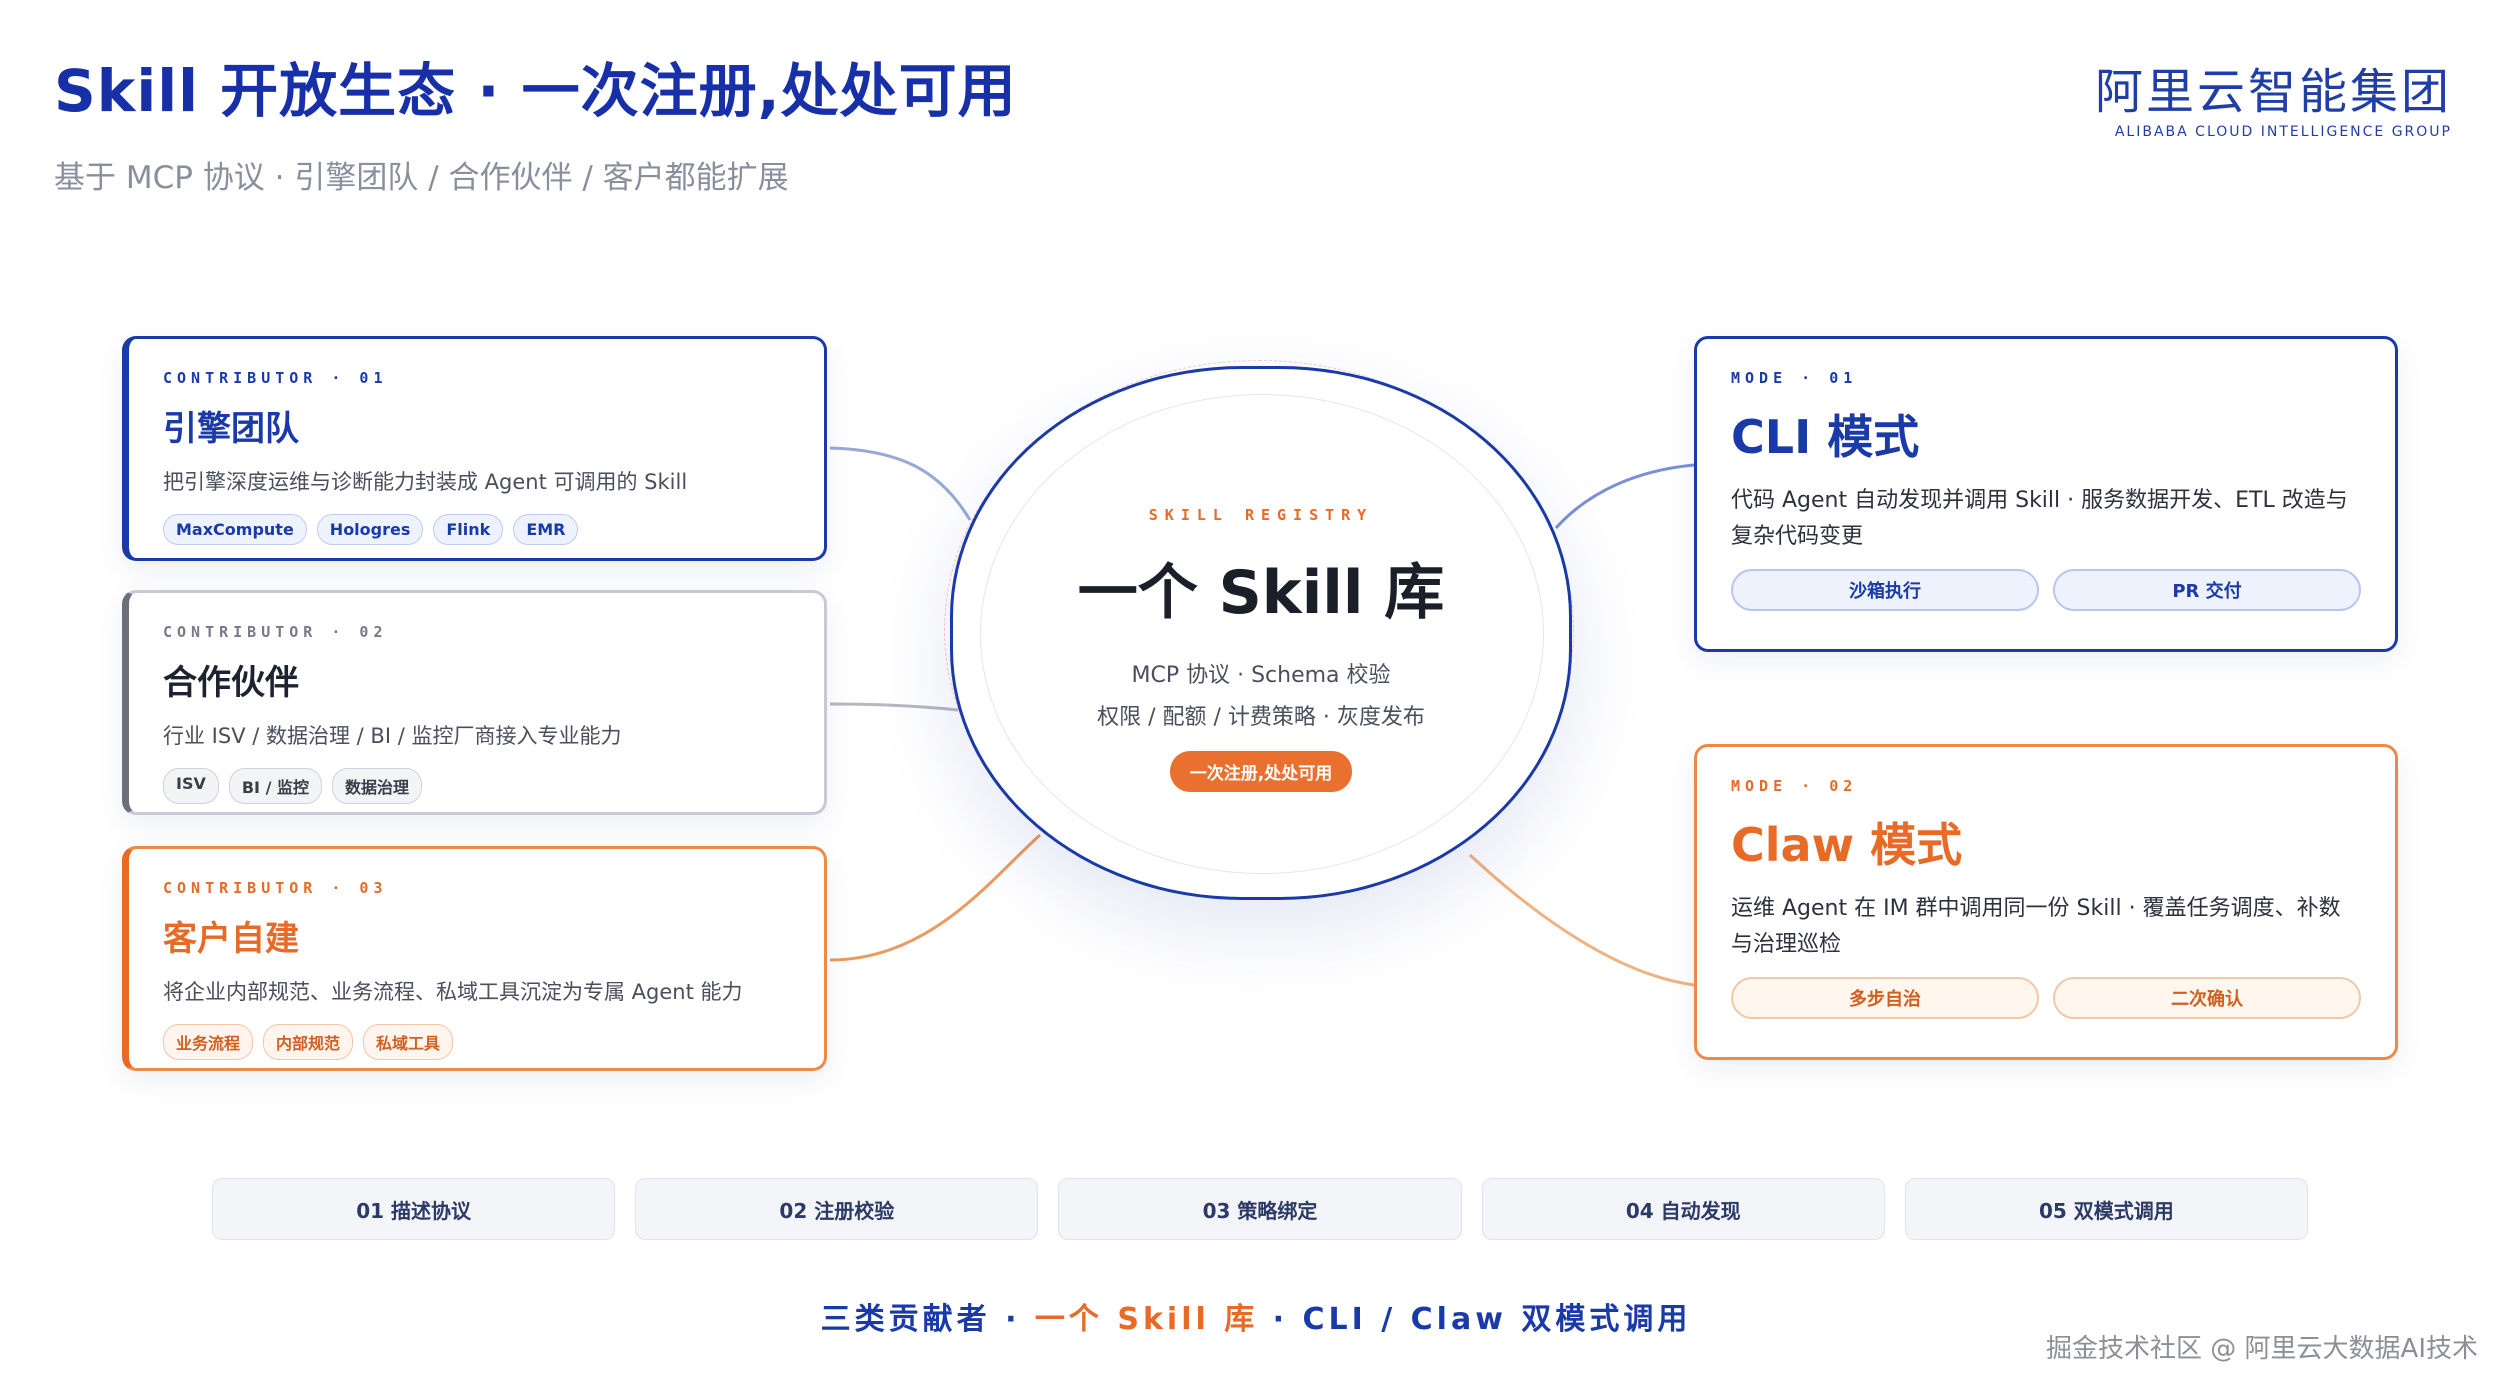  I want to click on contributor-kicker: CONTRIBUTOR · 01, so click(275, 378).